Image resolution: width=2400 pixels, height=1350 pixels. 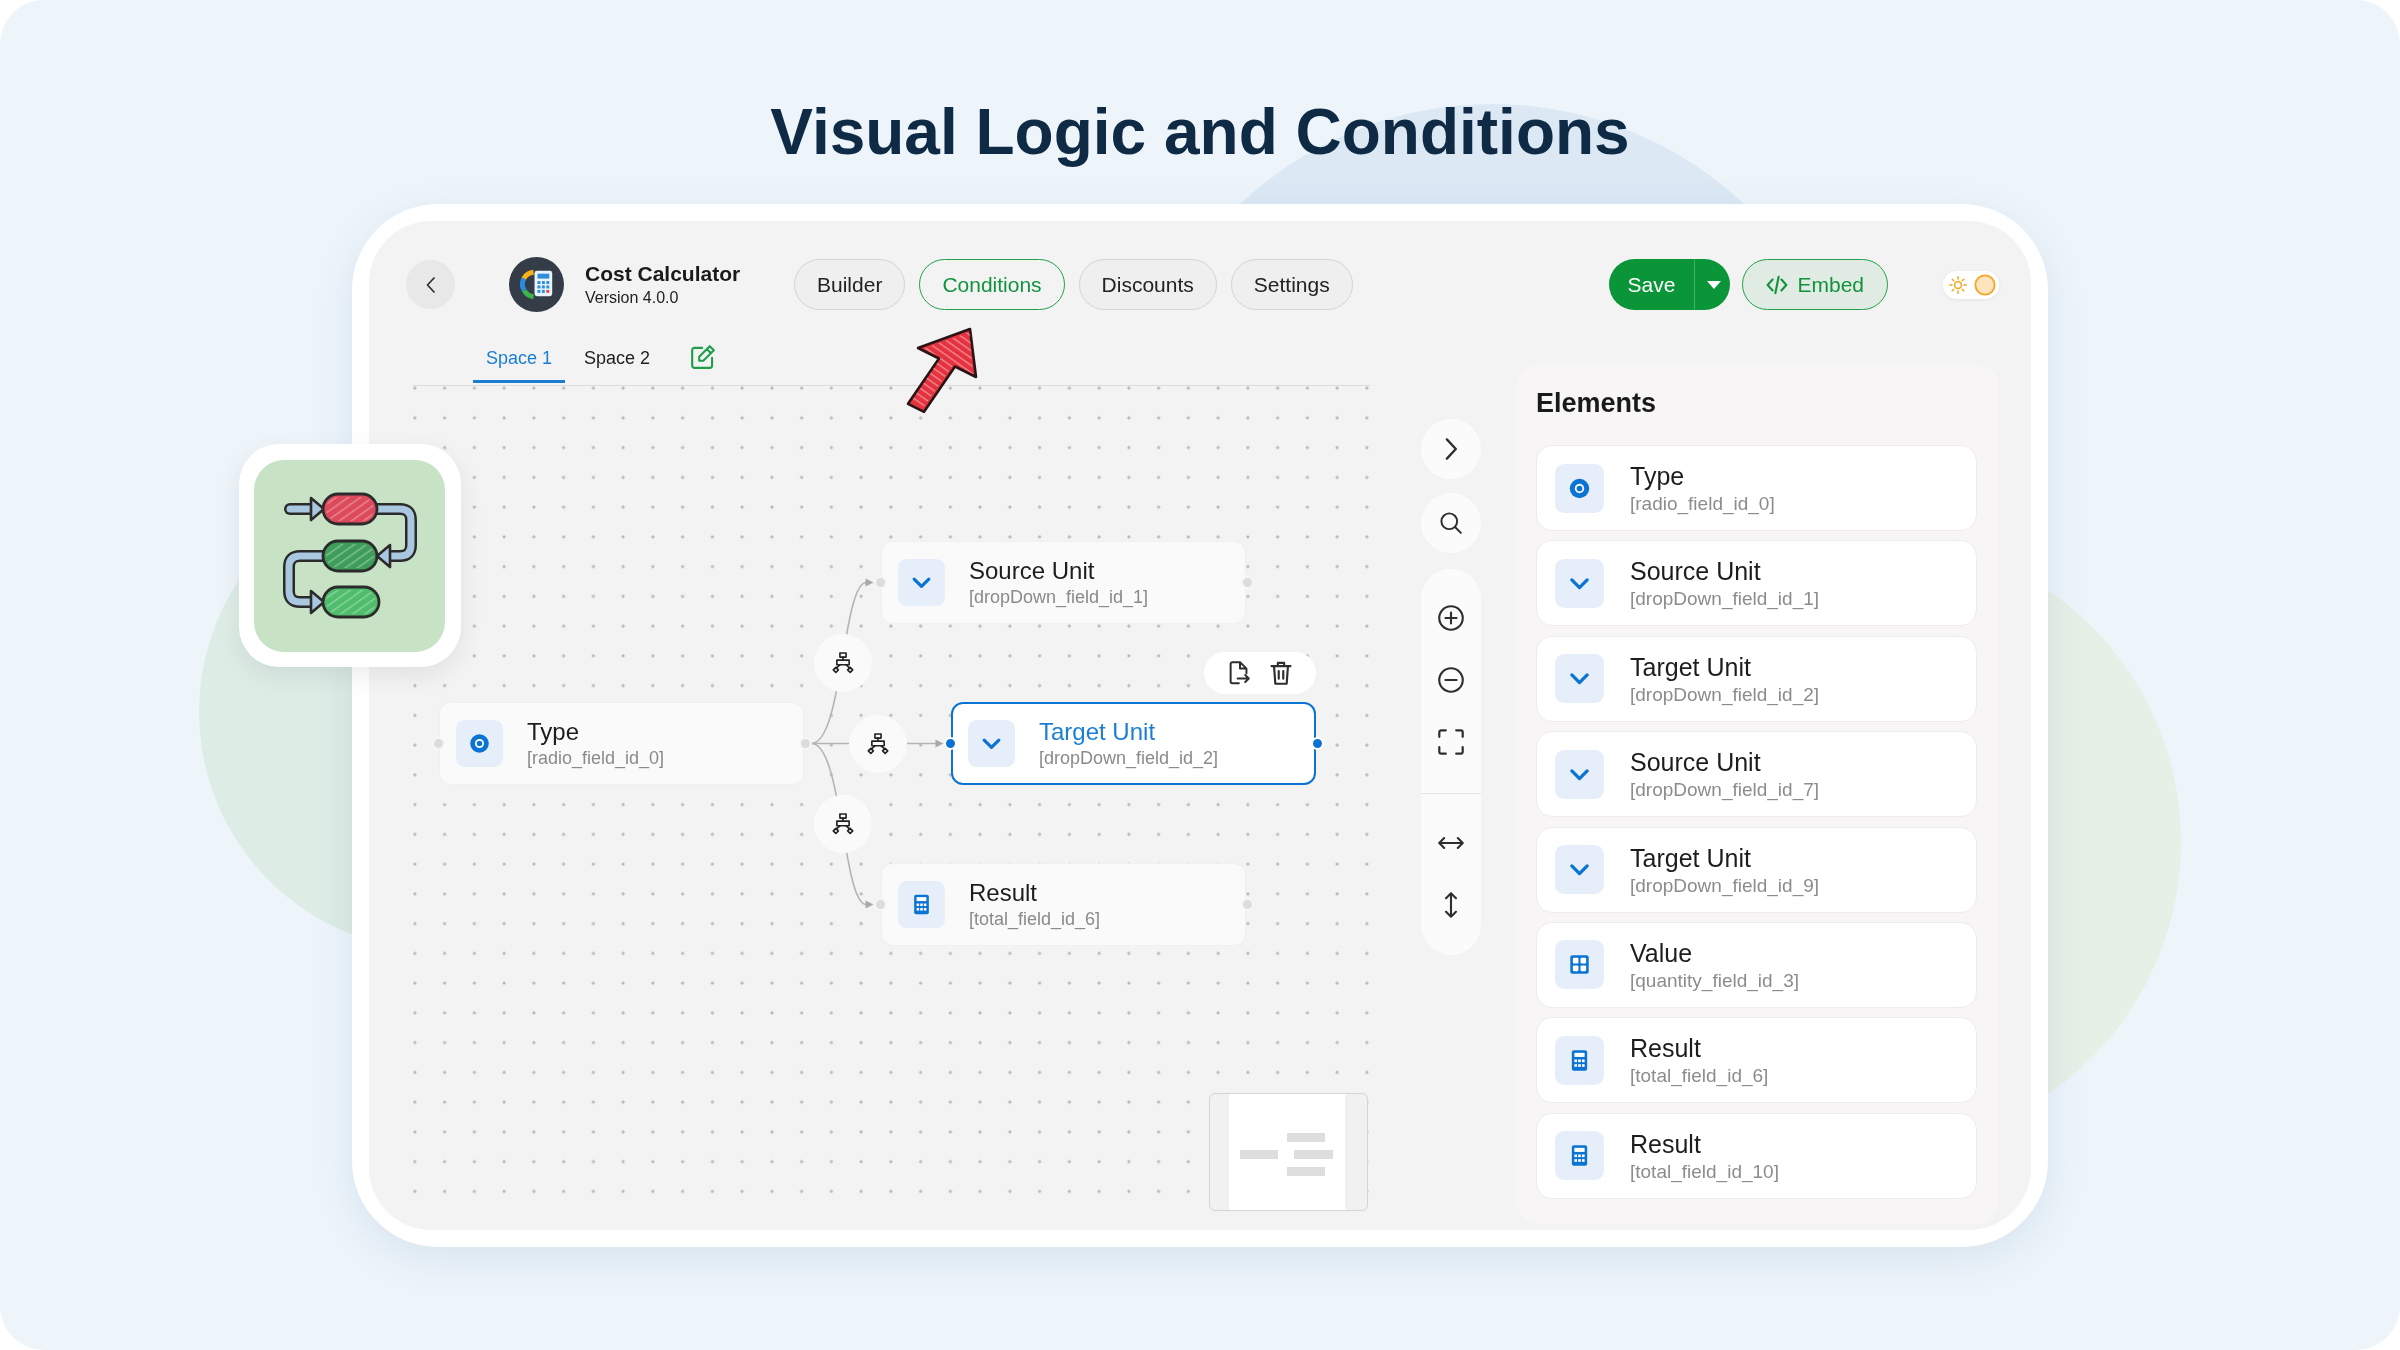 What do you see at coordinates (1651, 284) in the screenshot?
I see `save-button: Save` at bounding box center [1651, 284].